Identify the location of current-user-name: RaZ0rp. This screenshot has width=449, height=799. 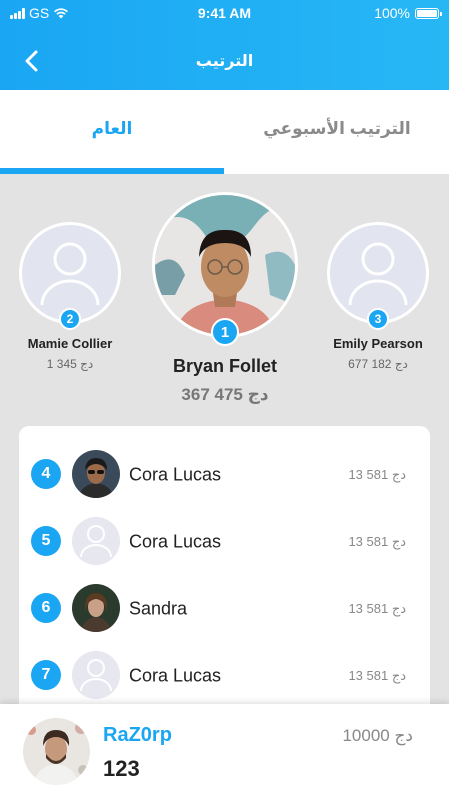
(137, 735).